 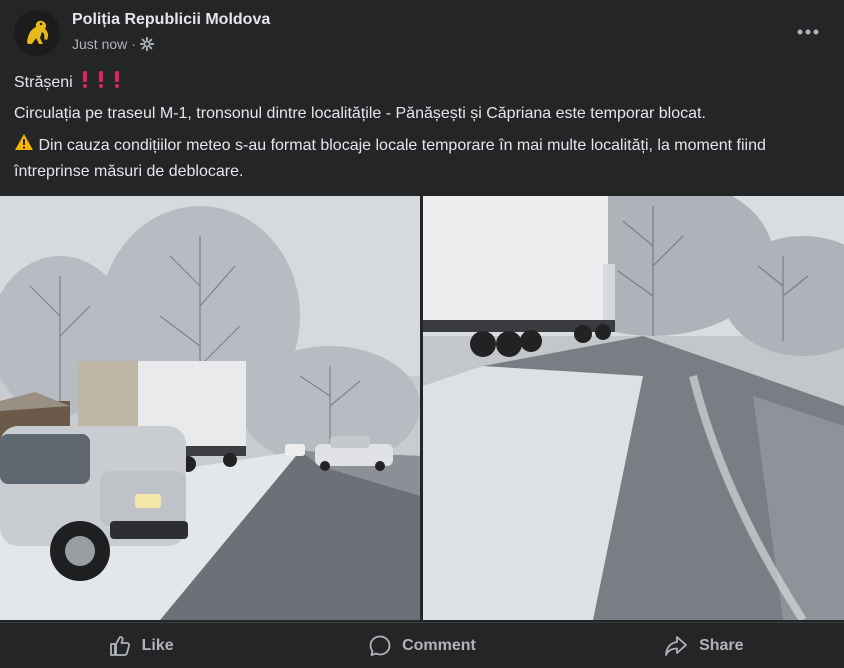 I want to click on share-arrow-icon, so click(x=676, y=645).